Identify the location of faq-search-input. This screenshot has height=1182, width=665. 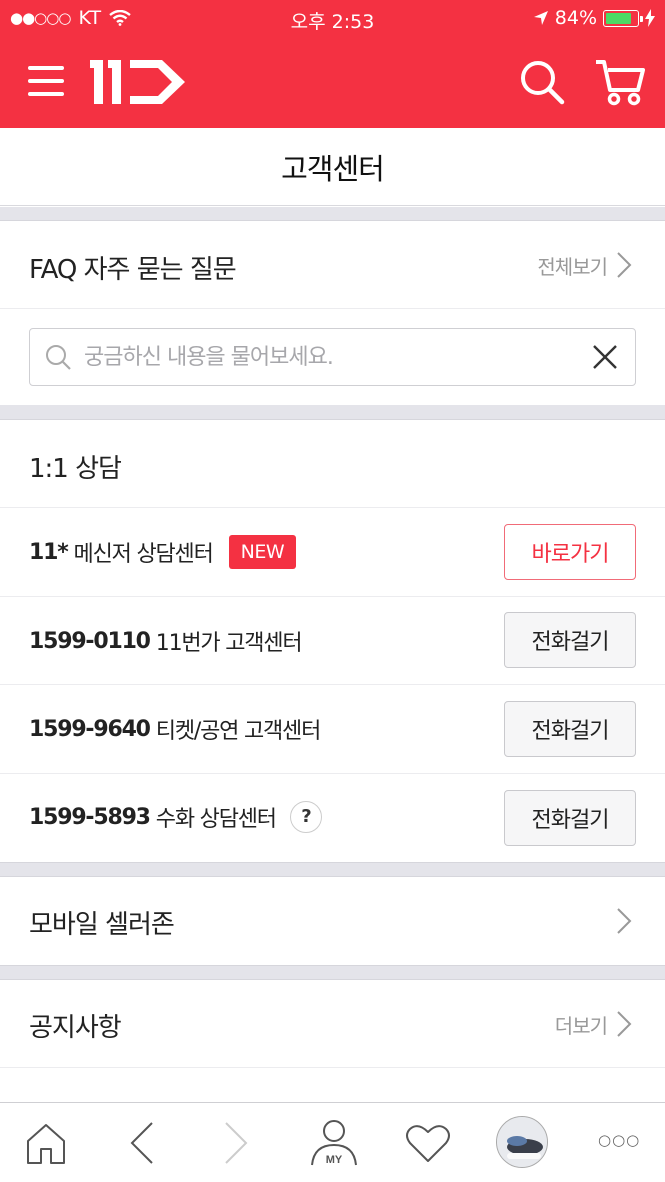
(324, 357).